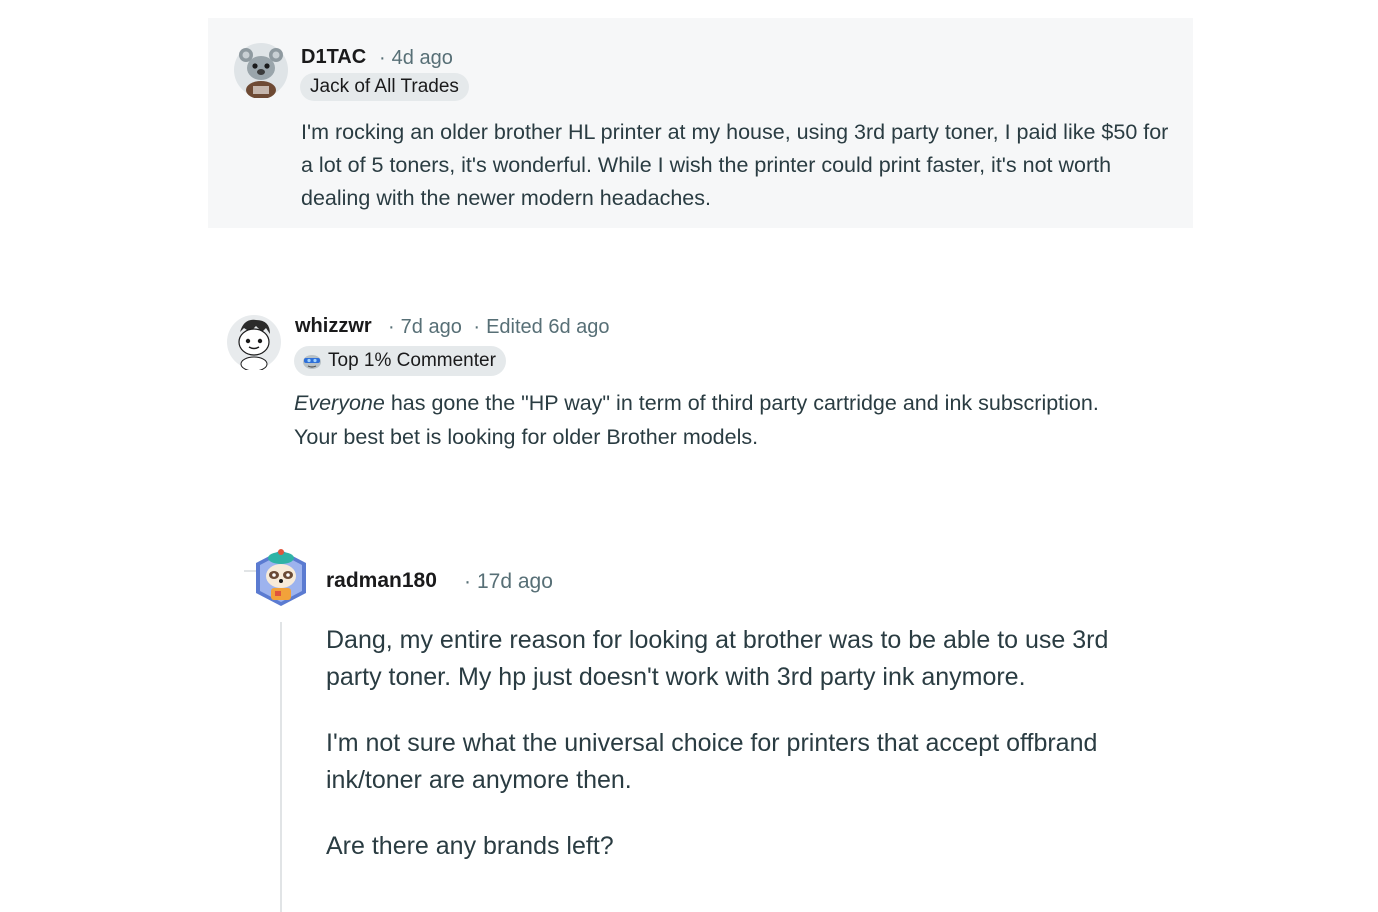 Image resolution: width=1378 pixels, height=912 pixels. I want to click on comment-paragraph: Are there any brands left?, so click(470, 846).